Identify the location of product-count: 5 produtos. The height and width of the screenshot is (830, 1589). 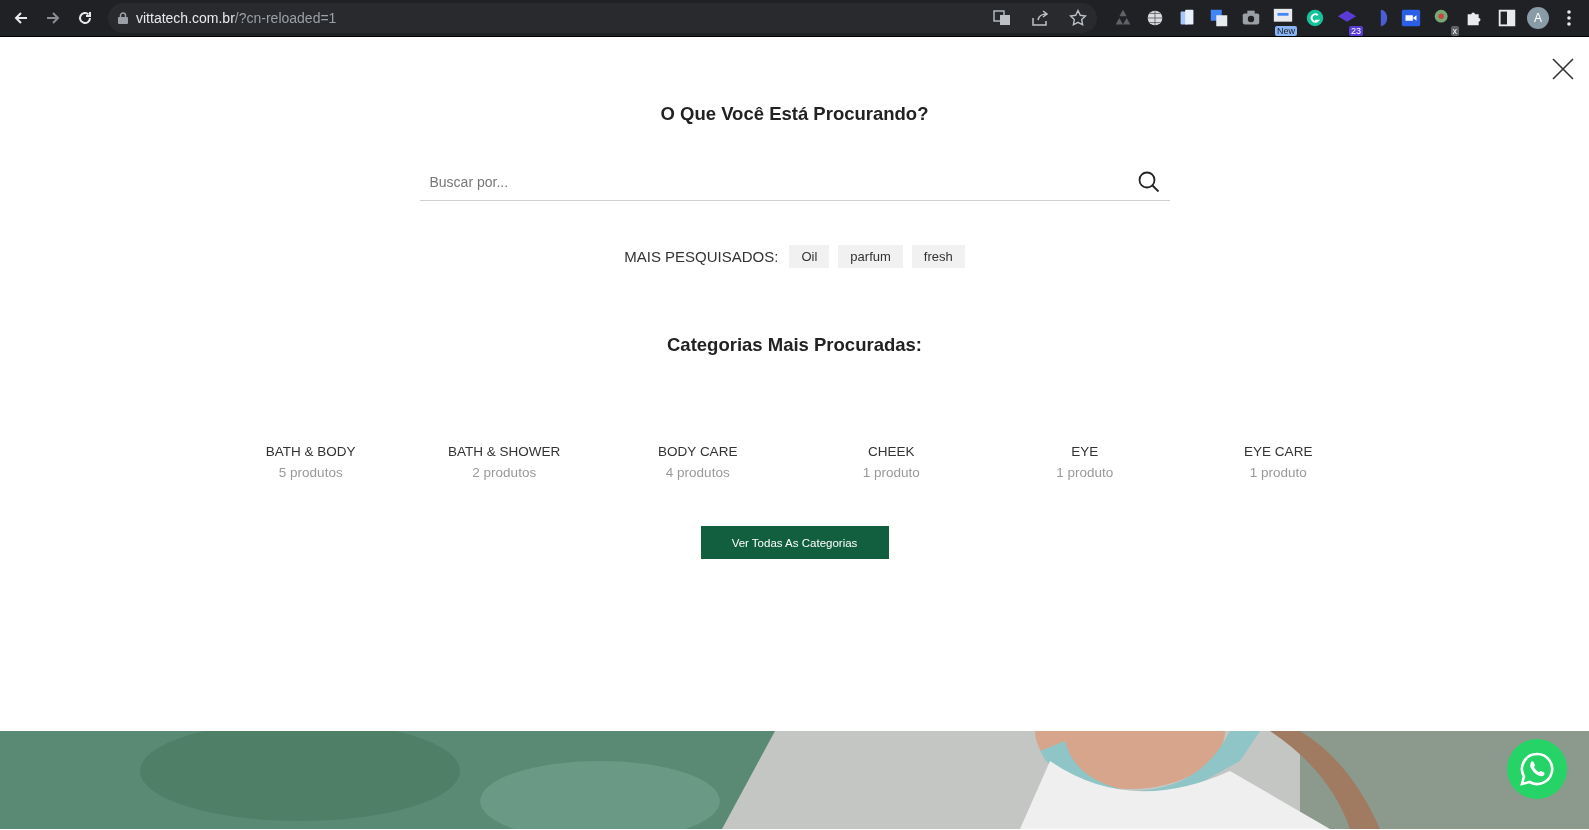
(310, 472).